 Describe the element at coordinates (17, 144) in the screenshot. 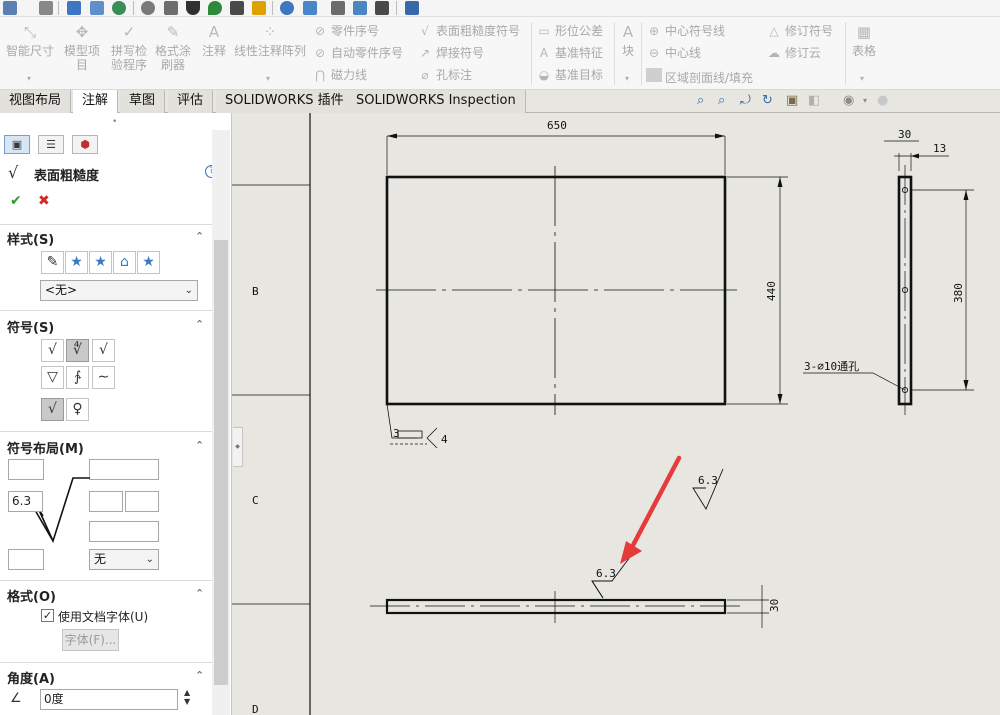

I see `feature-manager-tab: ▣` at that location.